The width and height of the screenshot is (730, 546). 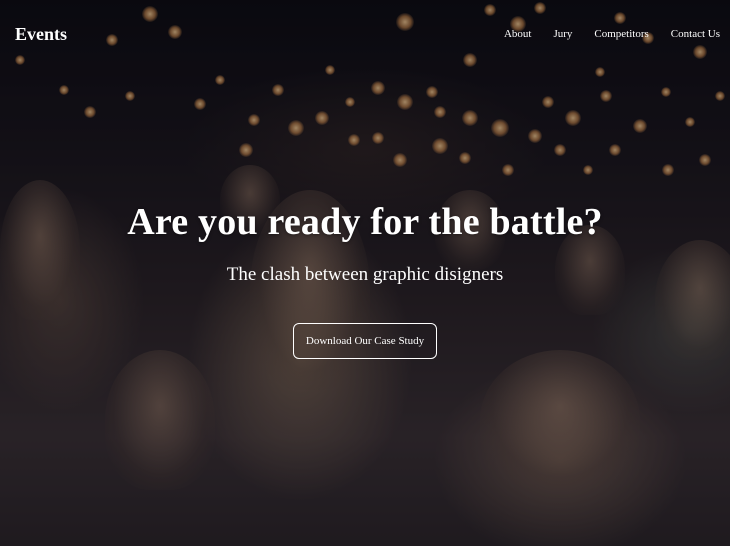 What do you see at coordinates (365, 341) in the screenshot?
I see `download-case-study-button: Download Our Case Study` at bounding box center [365, 341].